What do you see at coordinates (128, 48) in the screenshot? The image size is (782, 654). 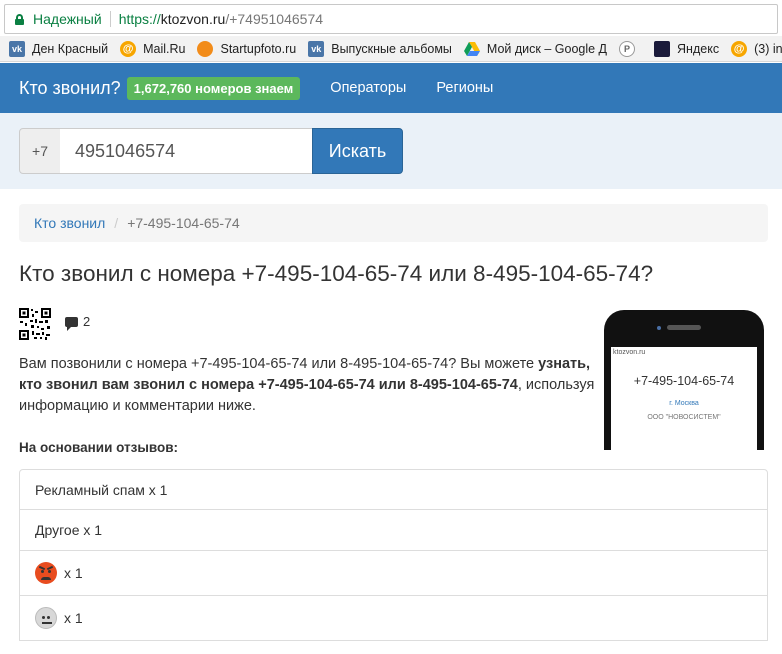 I see `mailru-icon: @` at bounding box center [128, 48].